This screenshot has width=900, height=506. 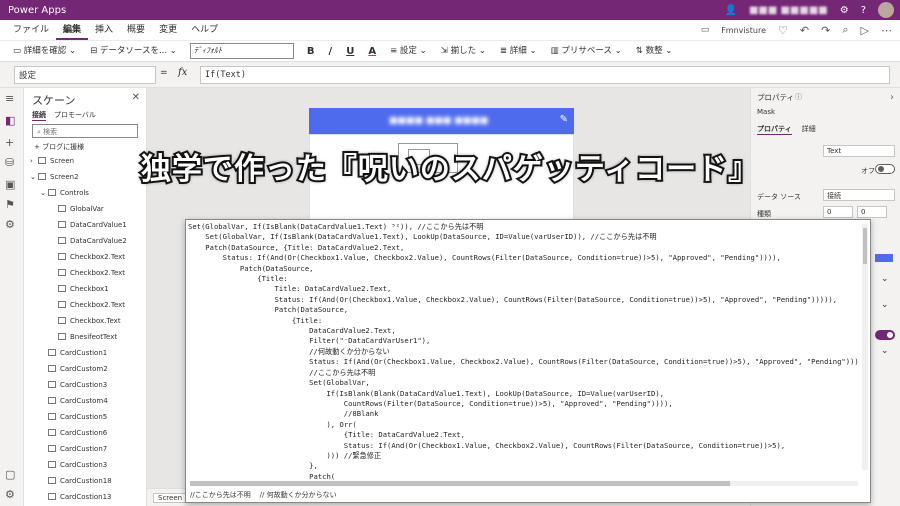 What do you see at coordinates (85, 75) in the screenshot?
I see `property-select: 設定` at bounding box center [85, 75].